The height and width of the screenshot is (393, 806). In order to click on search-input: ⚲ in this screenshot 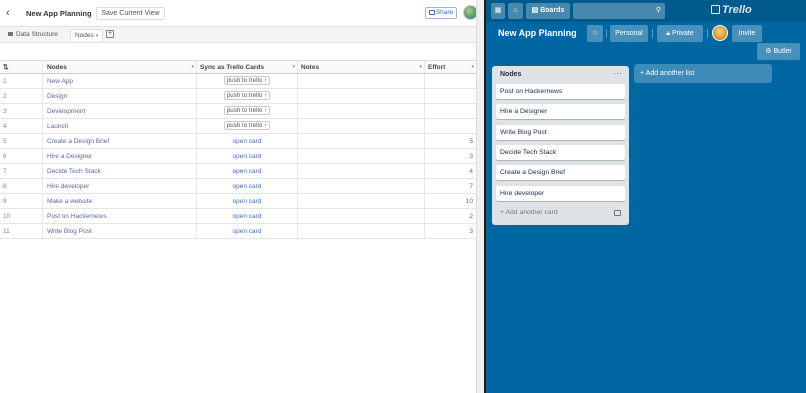, I will do `click(619, 11)`.